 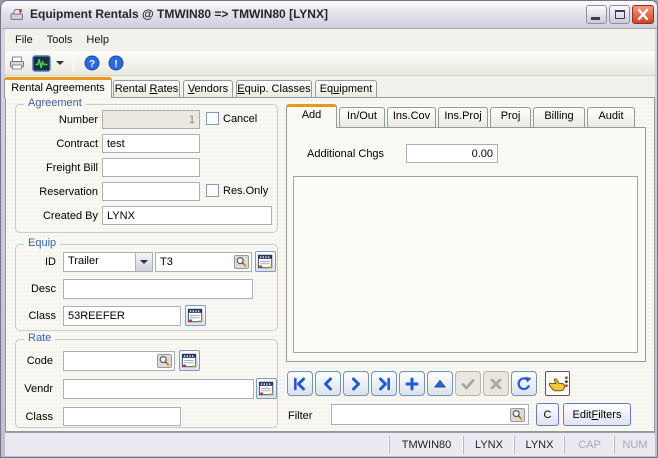 I want to click on tab-equipment: Equipment, so click(x=346, y=88).